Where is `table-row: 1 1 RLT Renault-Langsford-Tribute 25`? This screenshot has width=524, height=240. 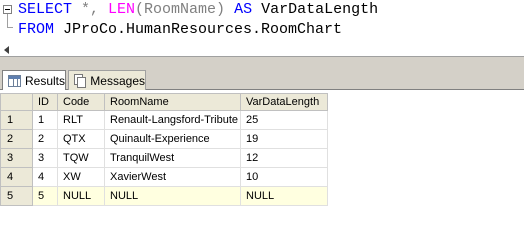 table-row: 1 1 RLT Renault-Langsford-Tribute 25 is located at coordinates (164, 120).